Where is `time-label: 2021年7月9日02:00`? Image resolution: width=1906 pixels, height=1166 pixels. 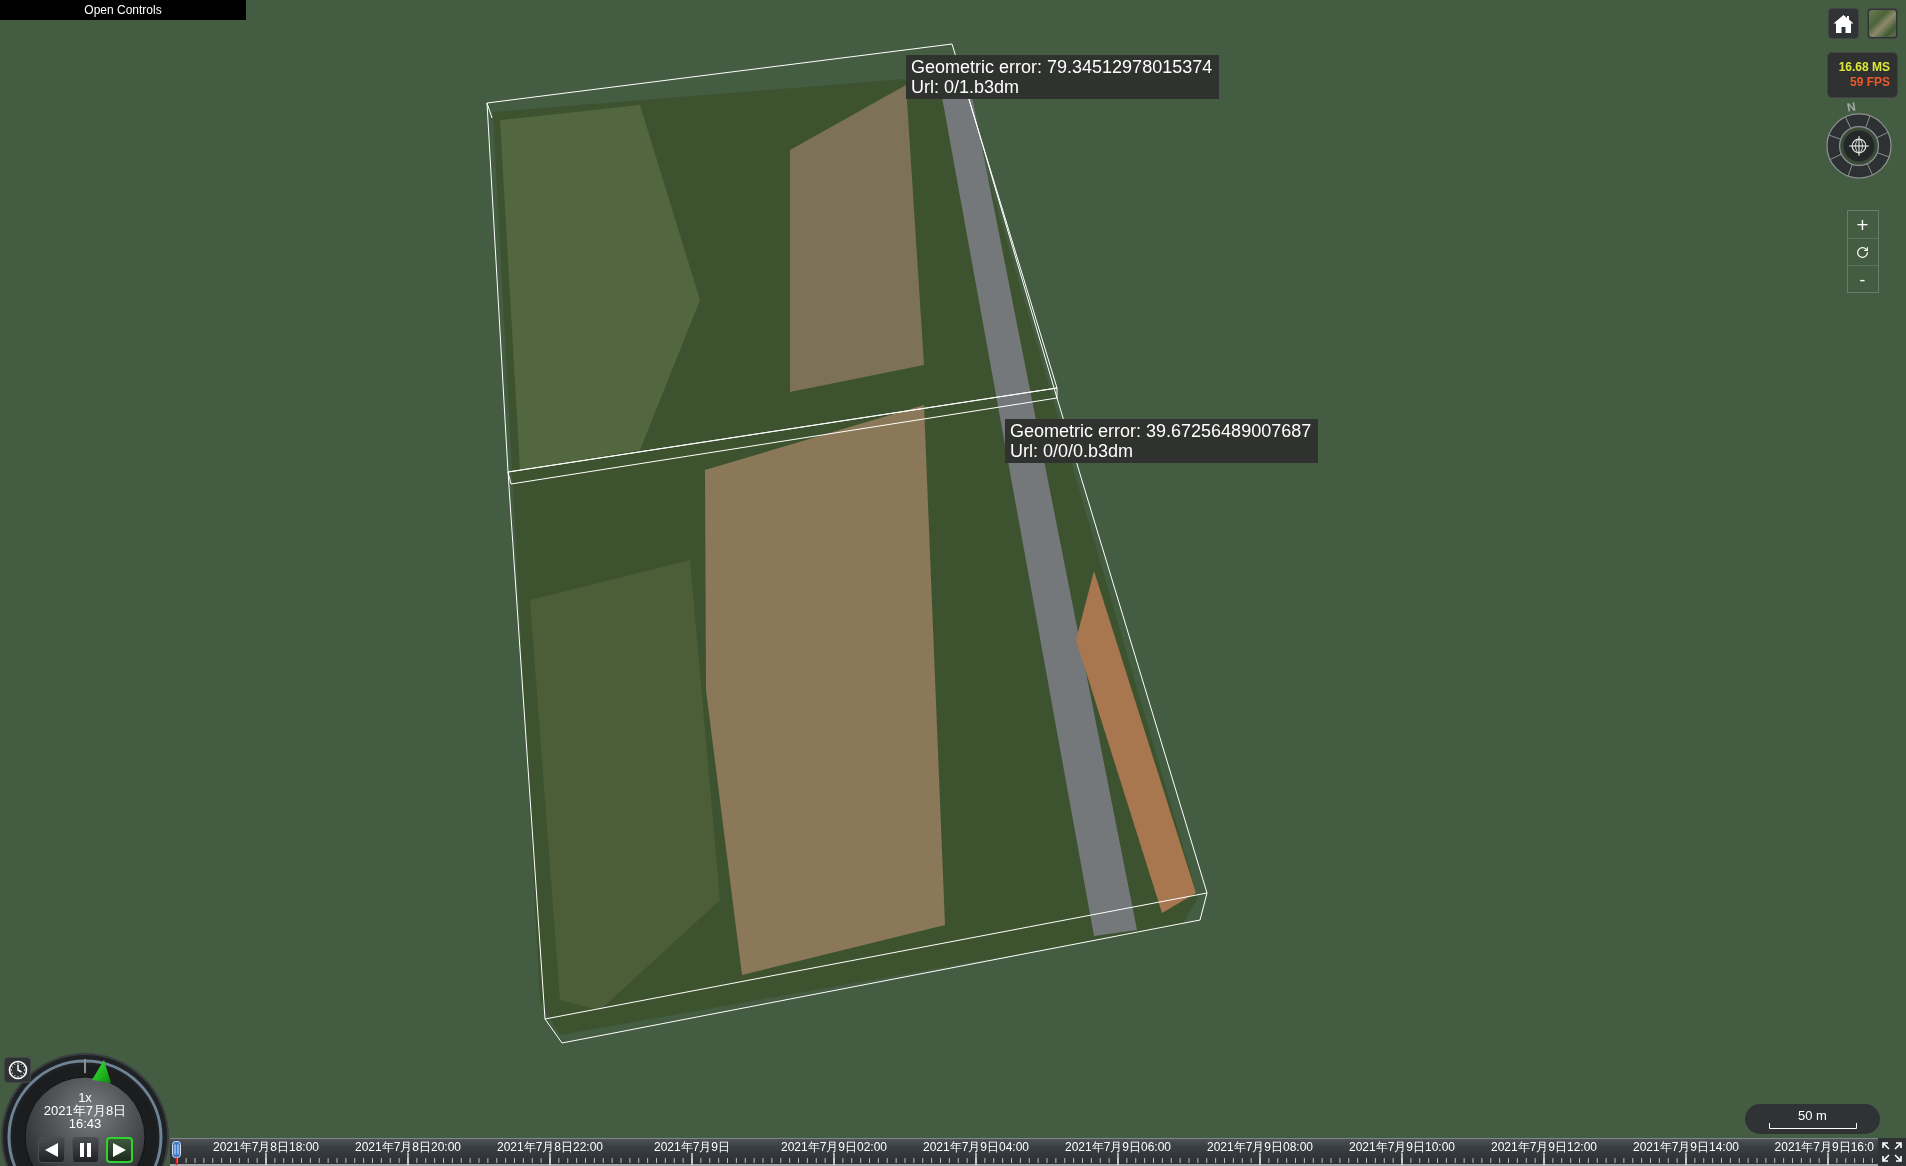
time-label: 2021年7月9日02:00 is located at coordinates (834, 1147).